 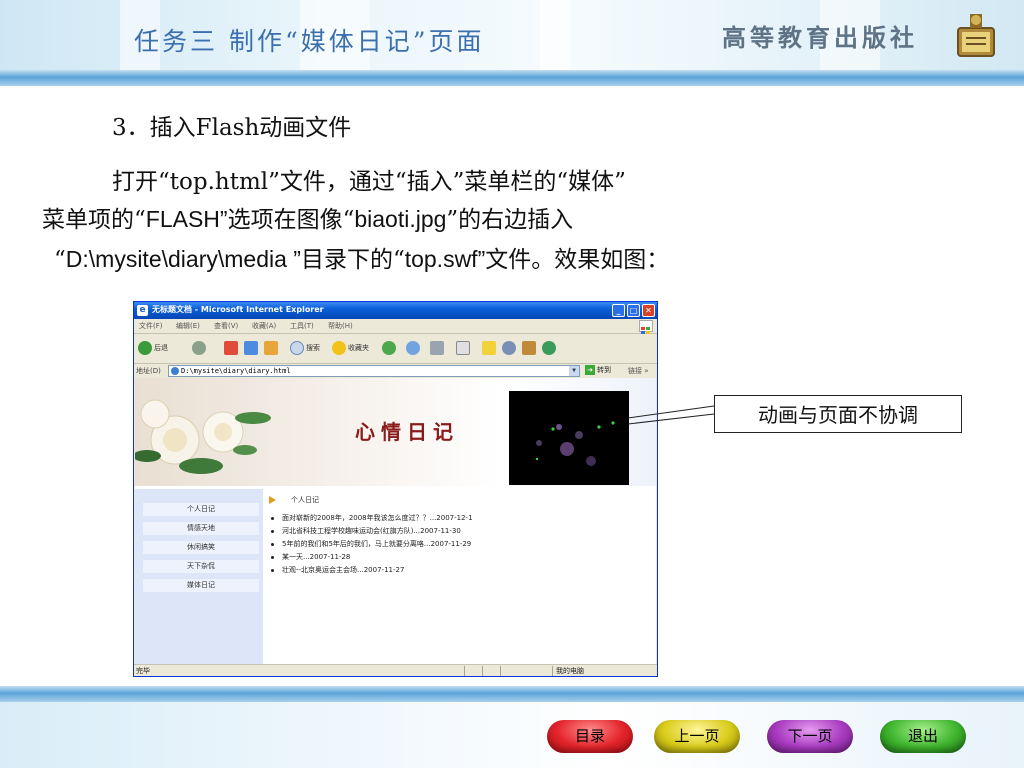 What do you see at coordinates (590, 736) in the screenshot?
I see `toc-button: 目录` at bounding box center [590, 736].